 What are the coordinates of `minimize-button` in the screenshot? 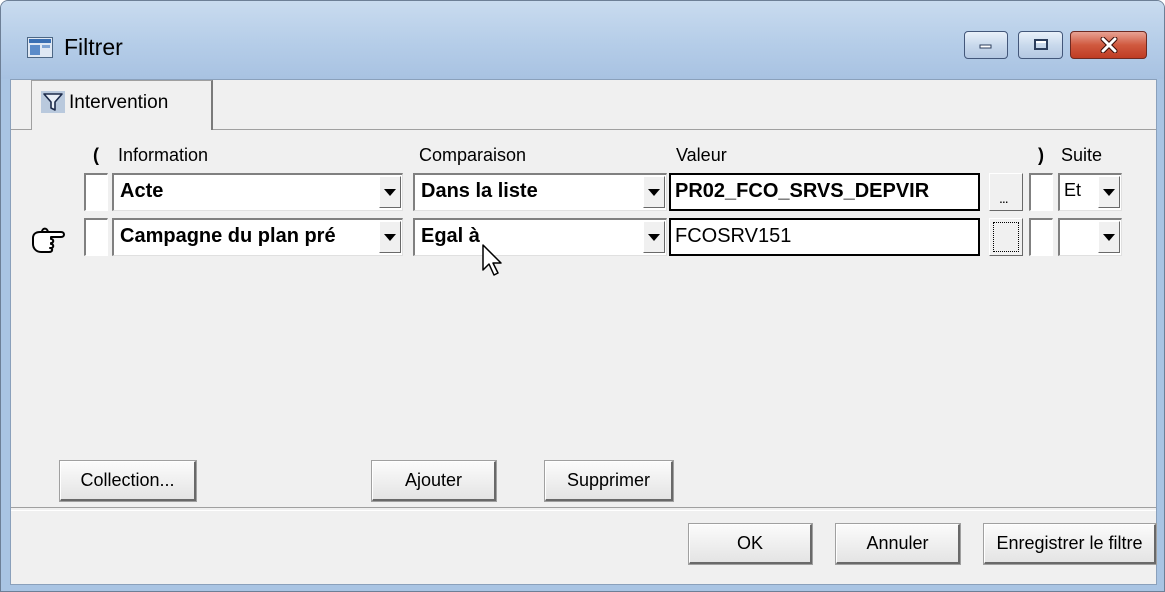 It's located at (986, 45).